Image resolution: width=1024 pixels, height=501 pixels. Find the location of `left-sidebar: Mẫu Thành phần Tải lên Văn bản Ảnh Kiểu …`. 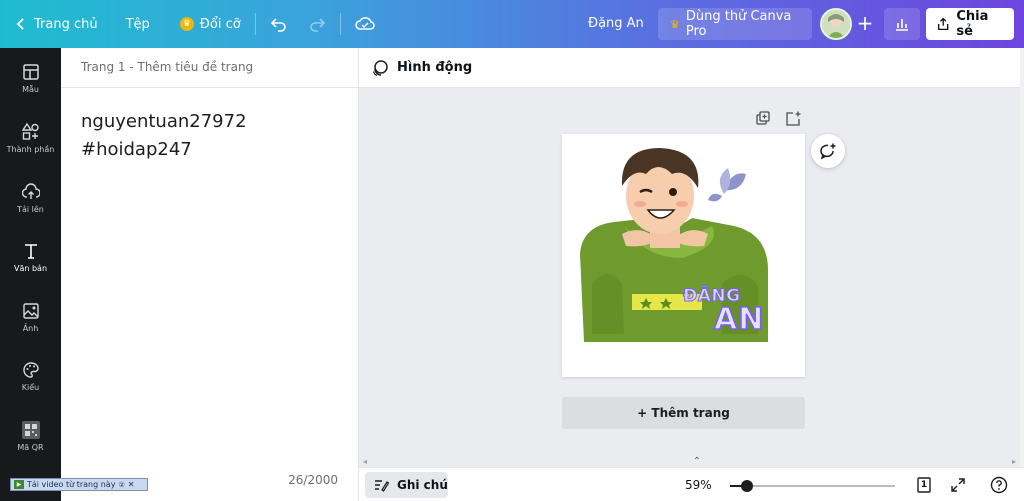

left-sidebar: Mẫu Thành phần Tải lên Văn bản Ảnh Kiểu … is located at coordinates (30, 274).